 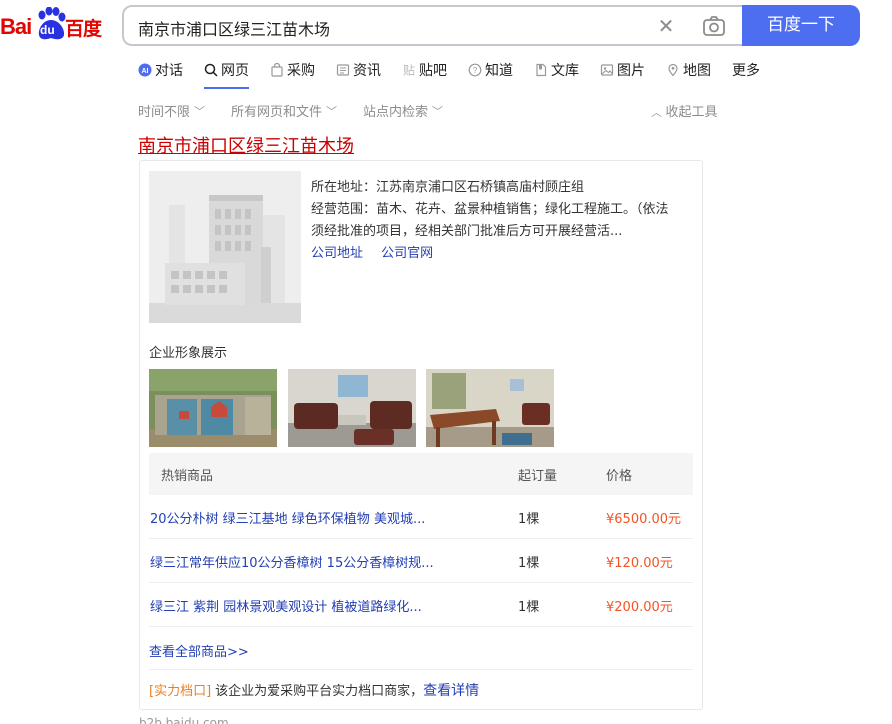 What do you see at coordinates (451, 691) in the screenshot?
I see `view-details-link: 查看详情` at bounding box center [451, 691].